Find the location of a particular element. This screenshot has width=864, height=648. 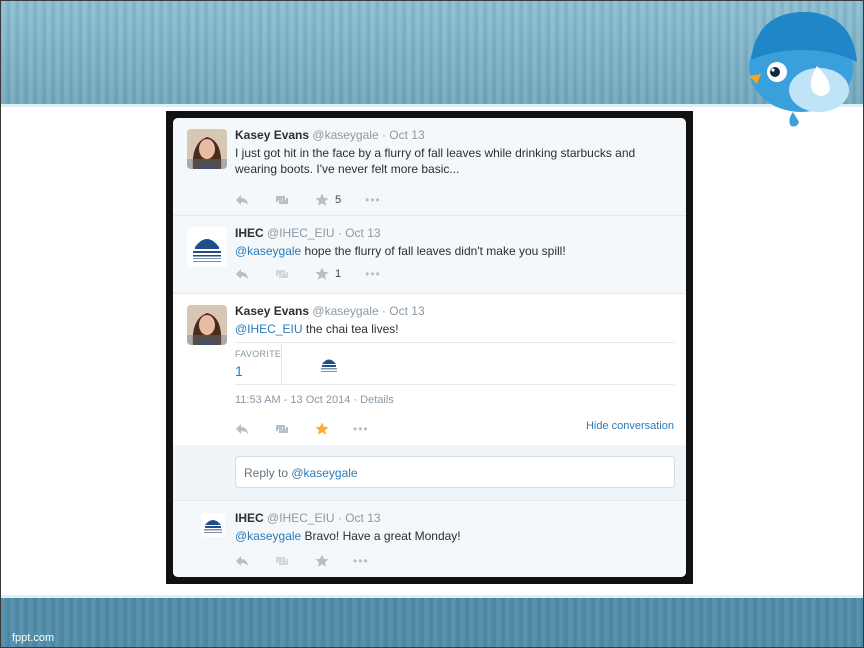

tweet-text-body: the chai tea lives! is located at coordinates (350, 329).